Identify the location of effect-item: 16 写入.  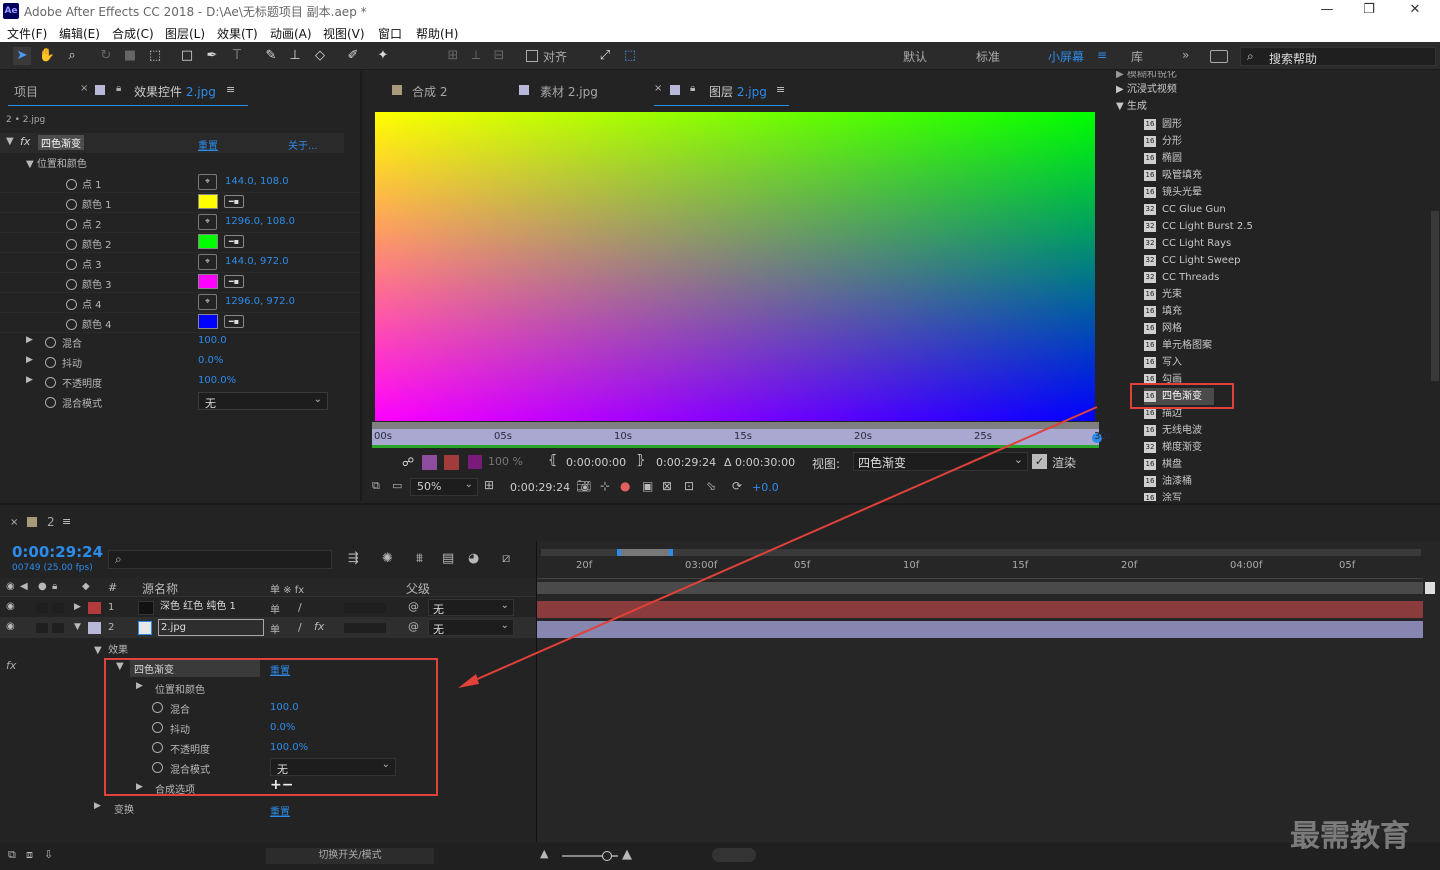
(1163, 362).